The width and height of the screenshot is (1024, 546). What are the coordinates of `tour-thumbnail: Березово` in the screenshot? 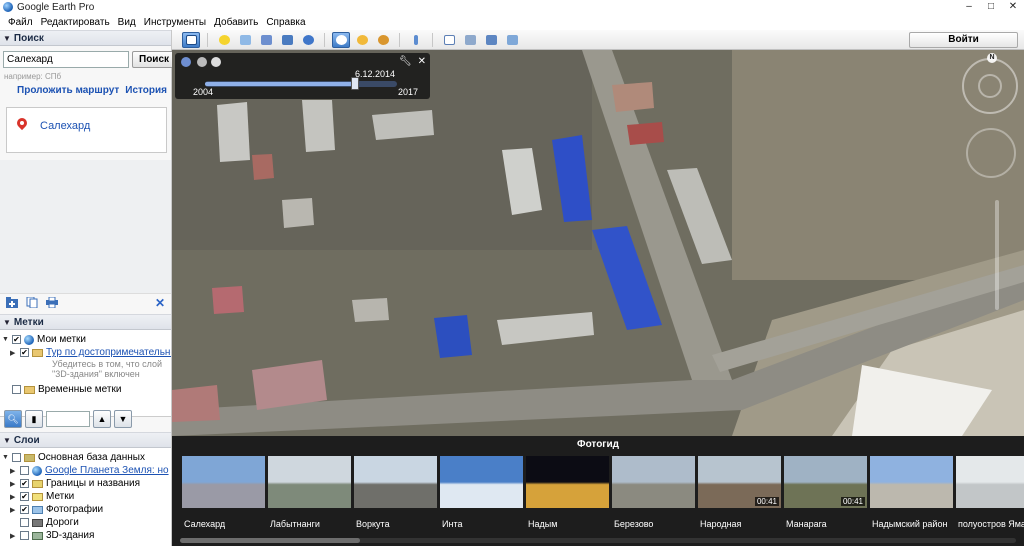 It's located at (653, 492).